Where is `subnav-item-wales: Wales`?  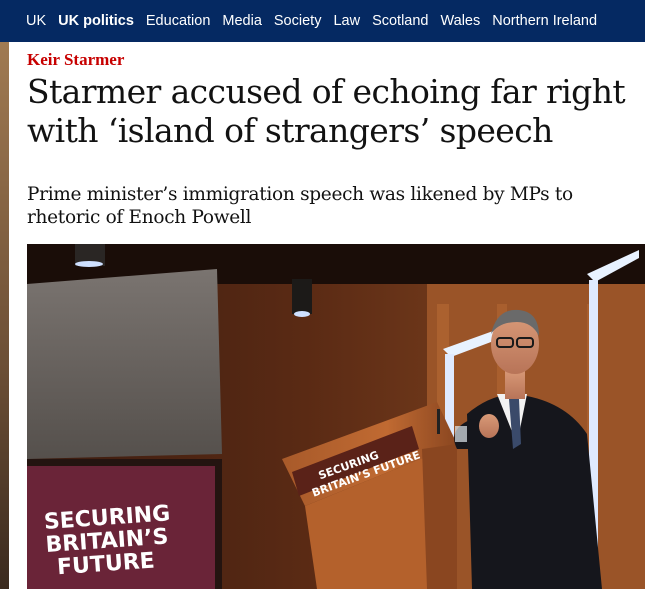 subnav-item-wales: Wales is located at coordinates (461, 21).